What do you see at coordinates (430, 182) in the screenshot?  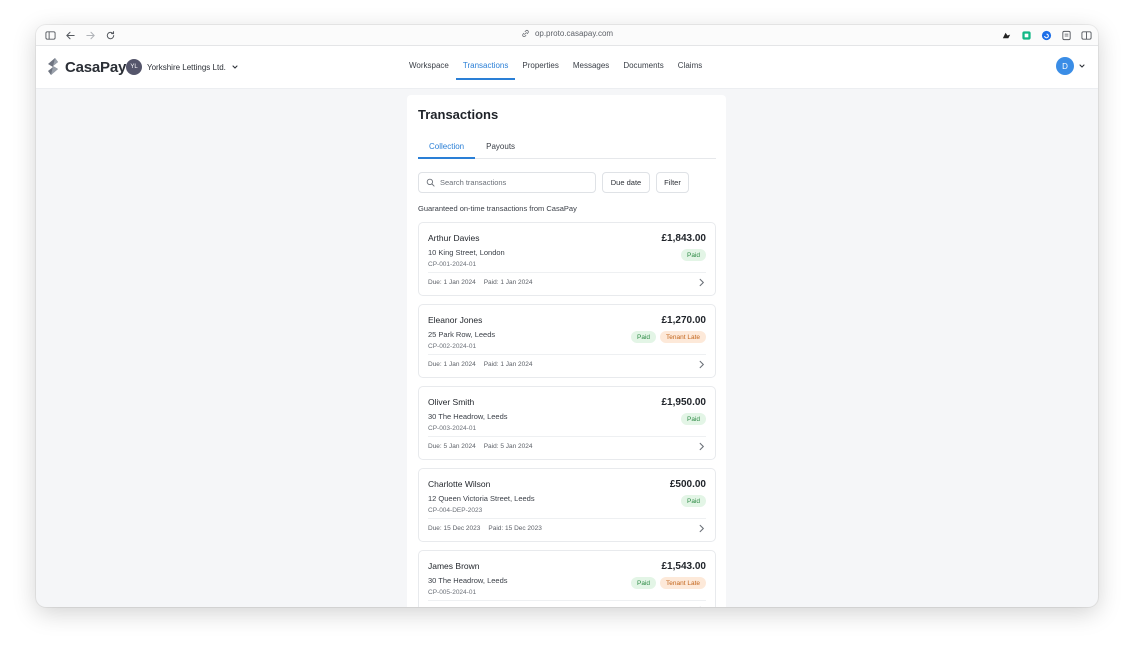 I see `search-icon` at bounding box center [430, 182].